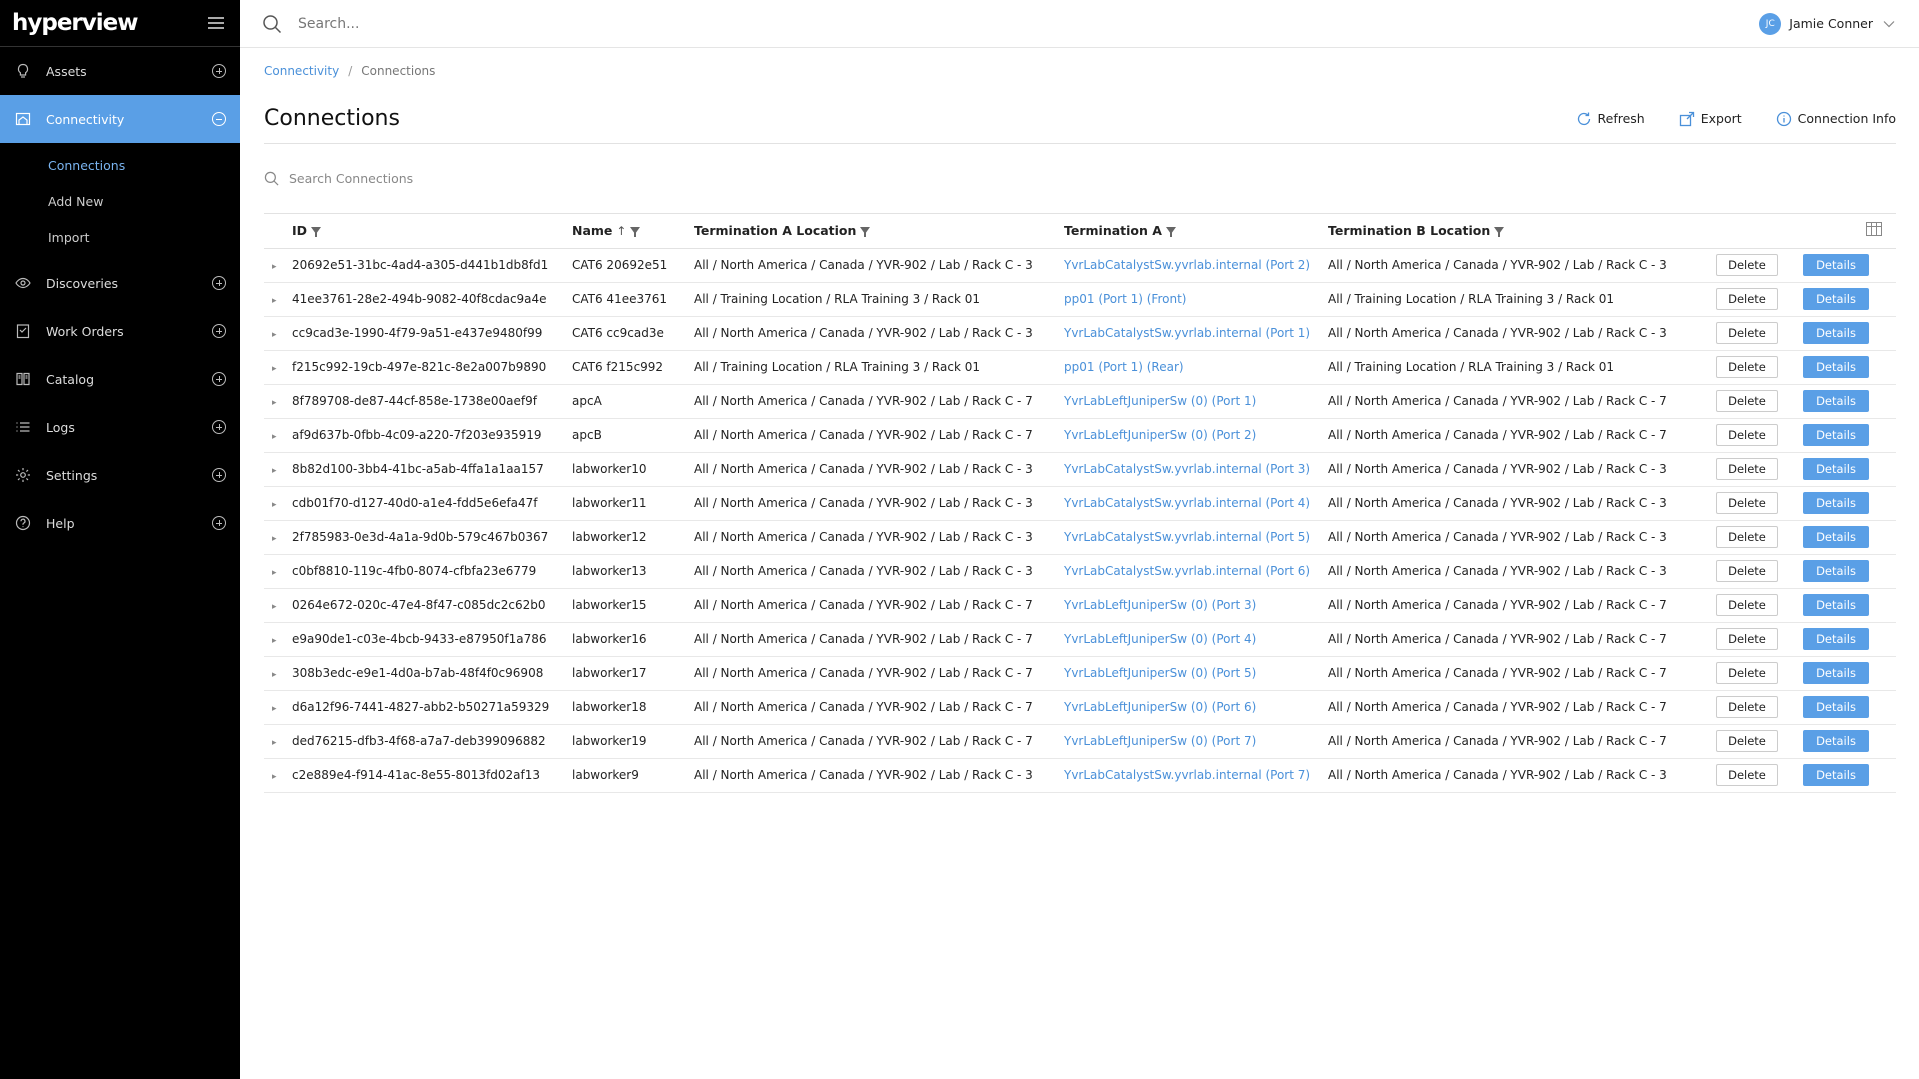  I want to click on sidebar-subitem-connections: Connections, so click(120, 165).